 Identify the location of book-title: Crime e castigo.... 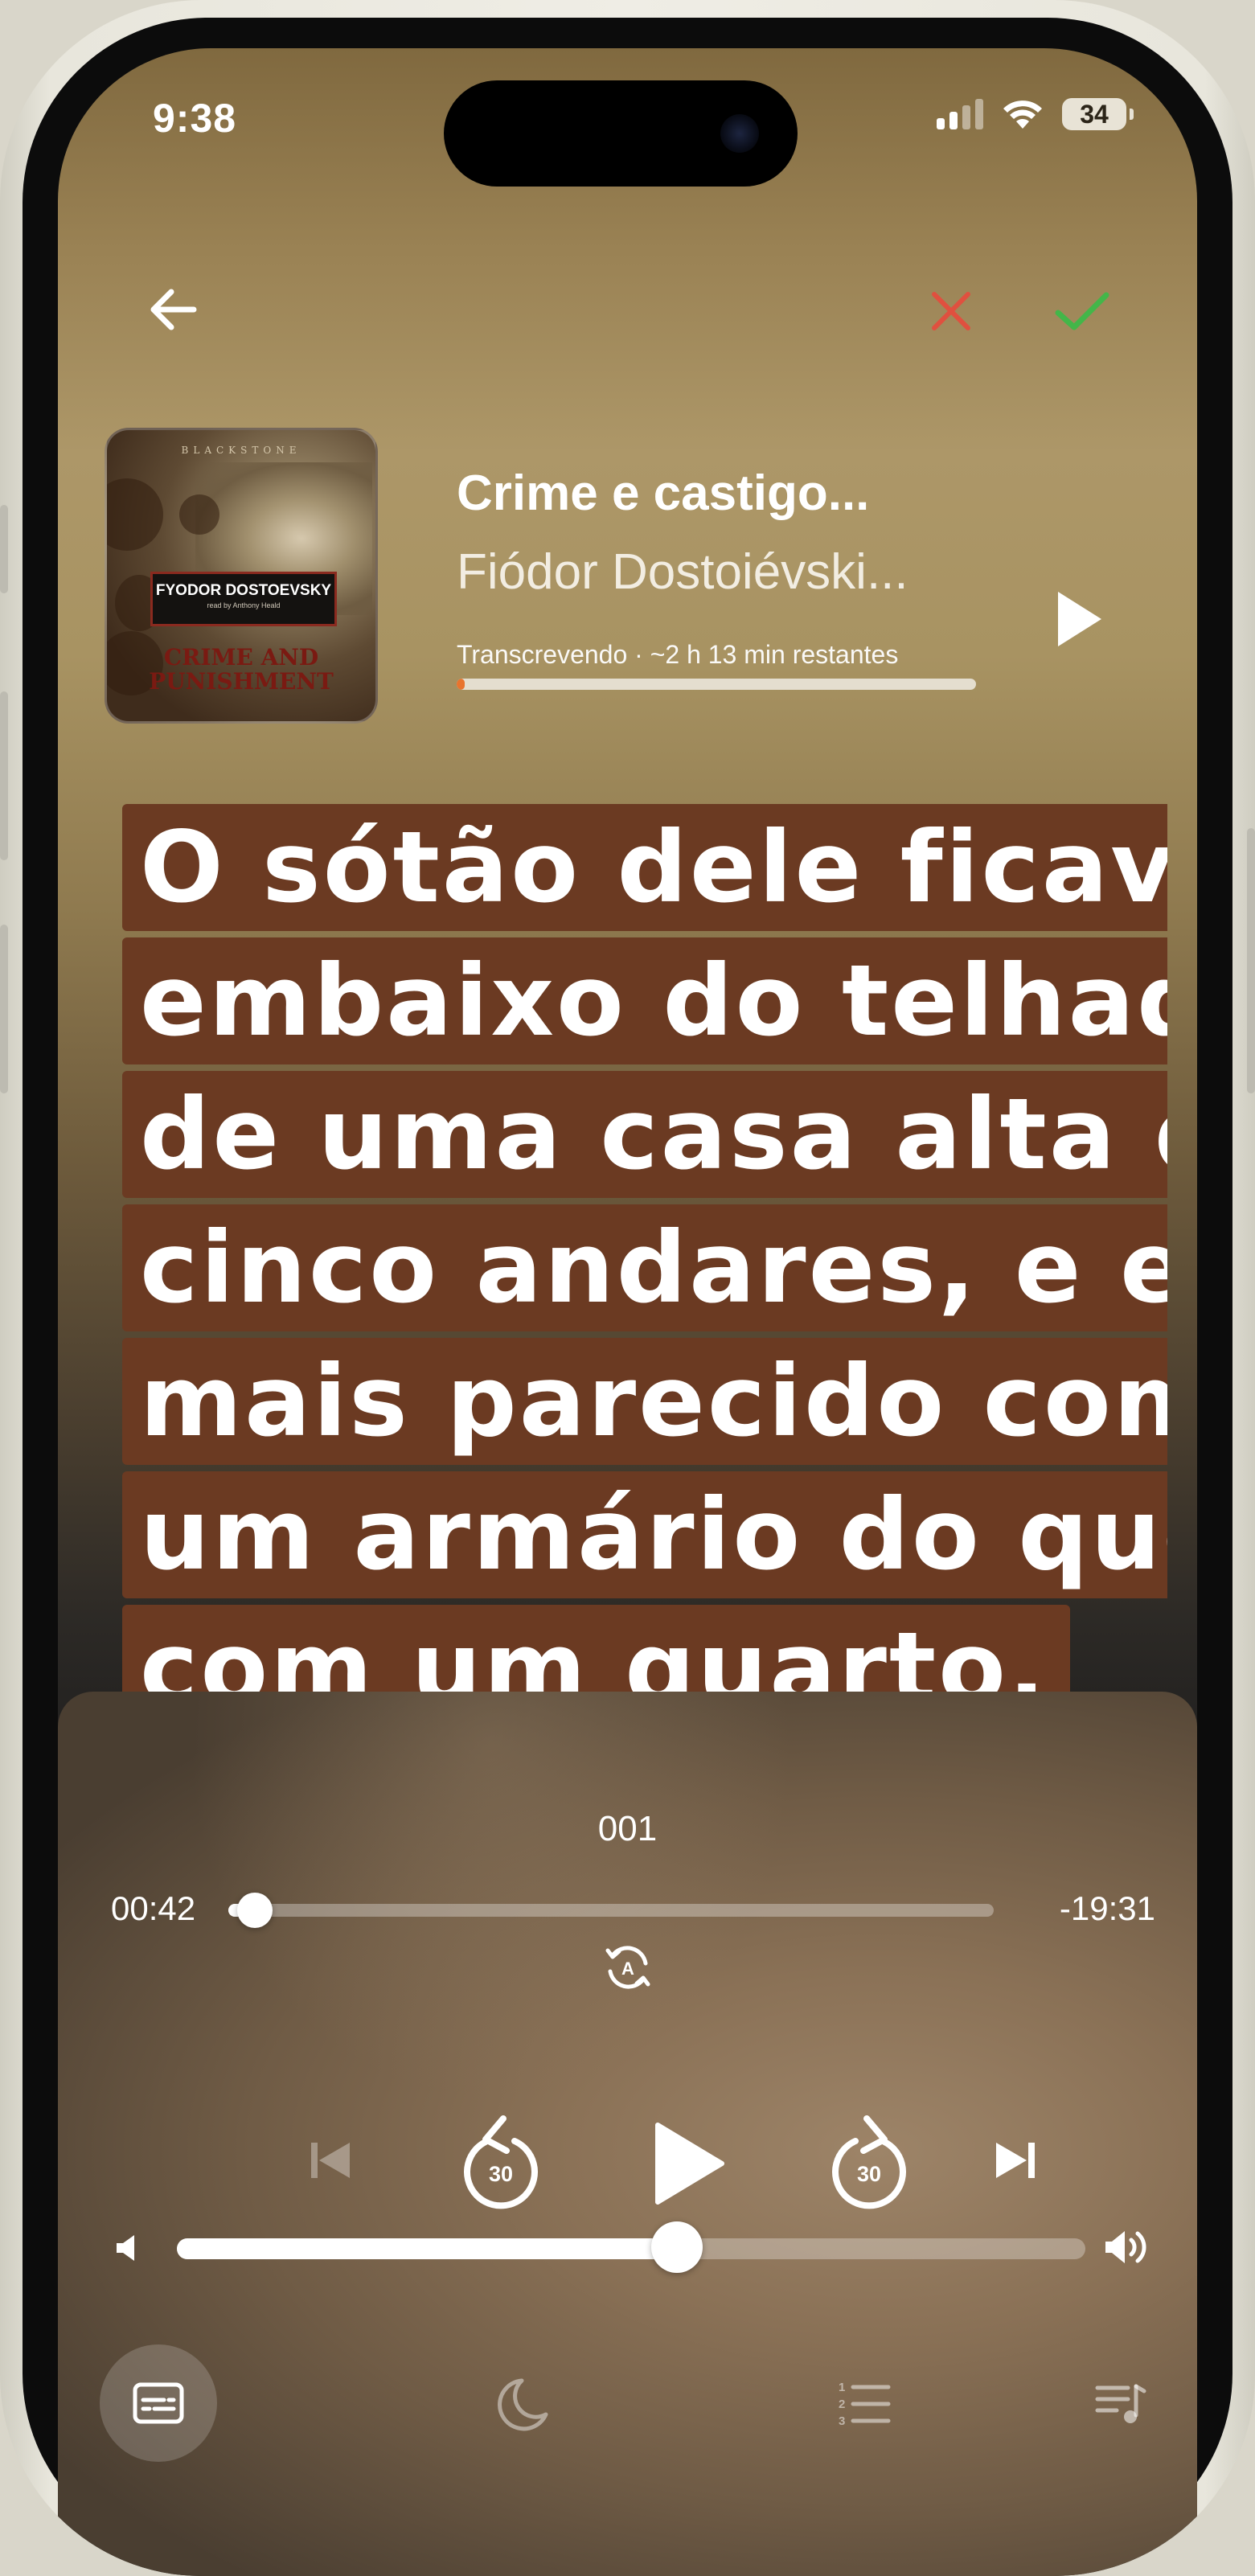
(663, 494).